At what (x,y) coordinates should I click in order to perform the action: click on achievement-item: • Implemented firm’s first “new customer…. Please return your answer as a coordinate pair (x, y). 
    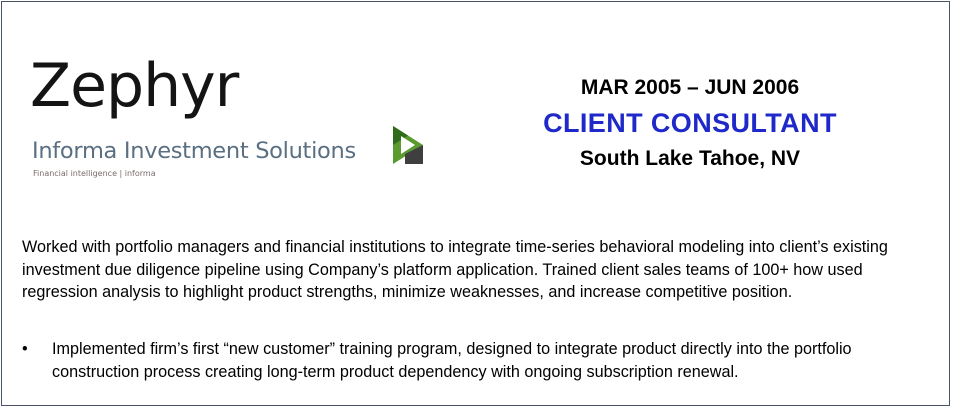
    Looking at the image, I should click on (477, 360).